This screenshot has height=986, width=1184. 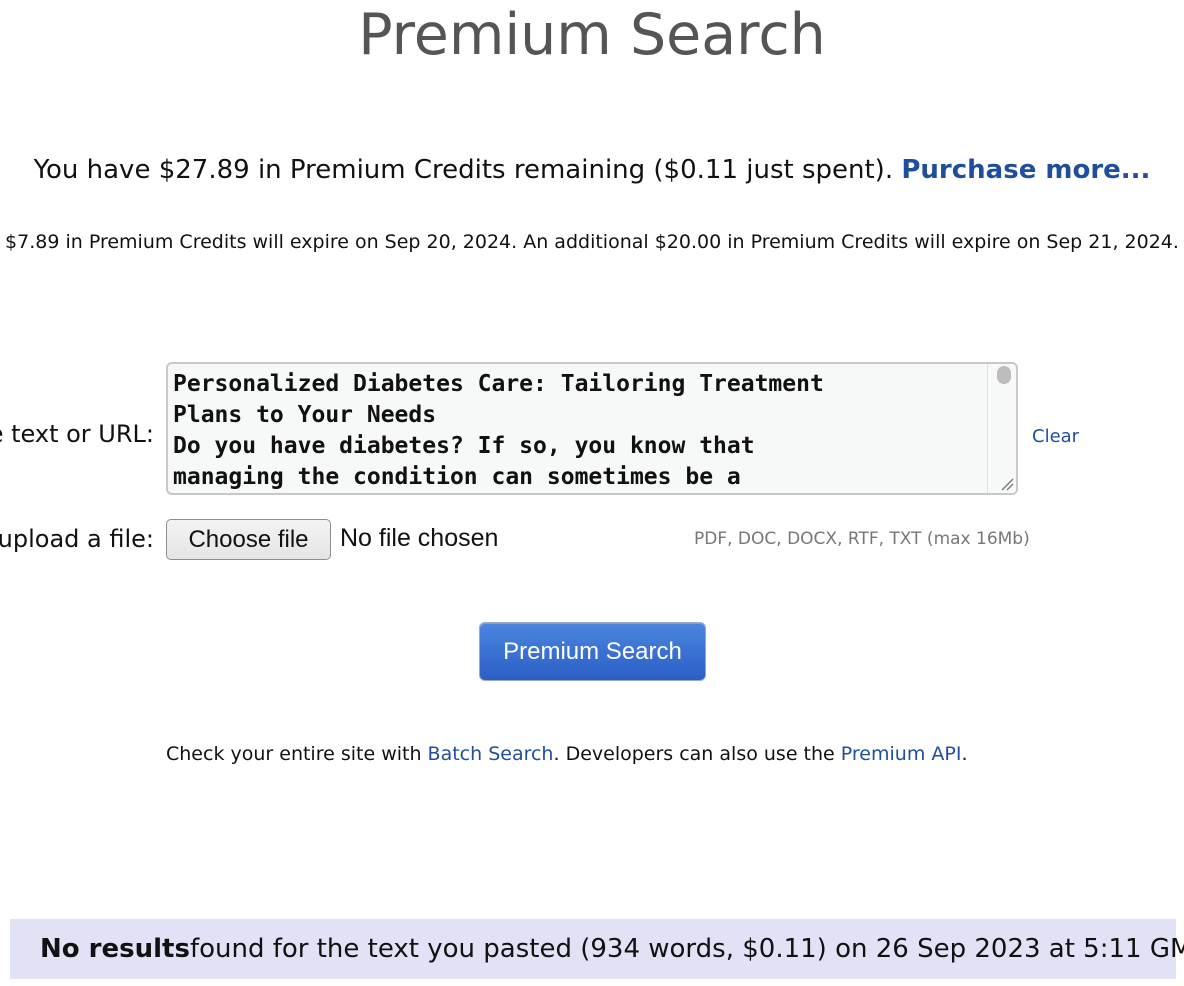 What do you see at coordinates (592, 35) in the screenshot?
I see `page-title: Premium Search` at bounding box center [592, 35].